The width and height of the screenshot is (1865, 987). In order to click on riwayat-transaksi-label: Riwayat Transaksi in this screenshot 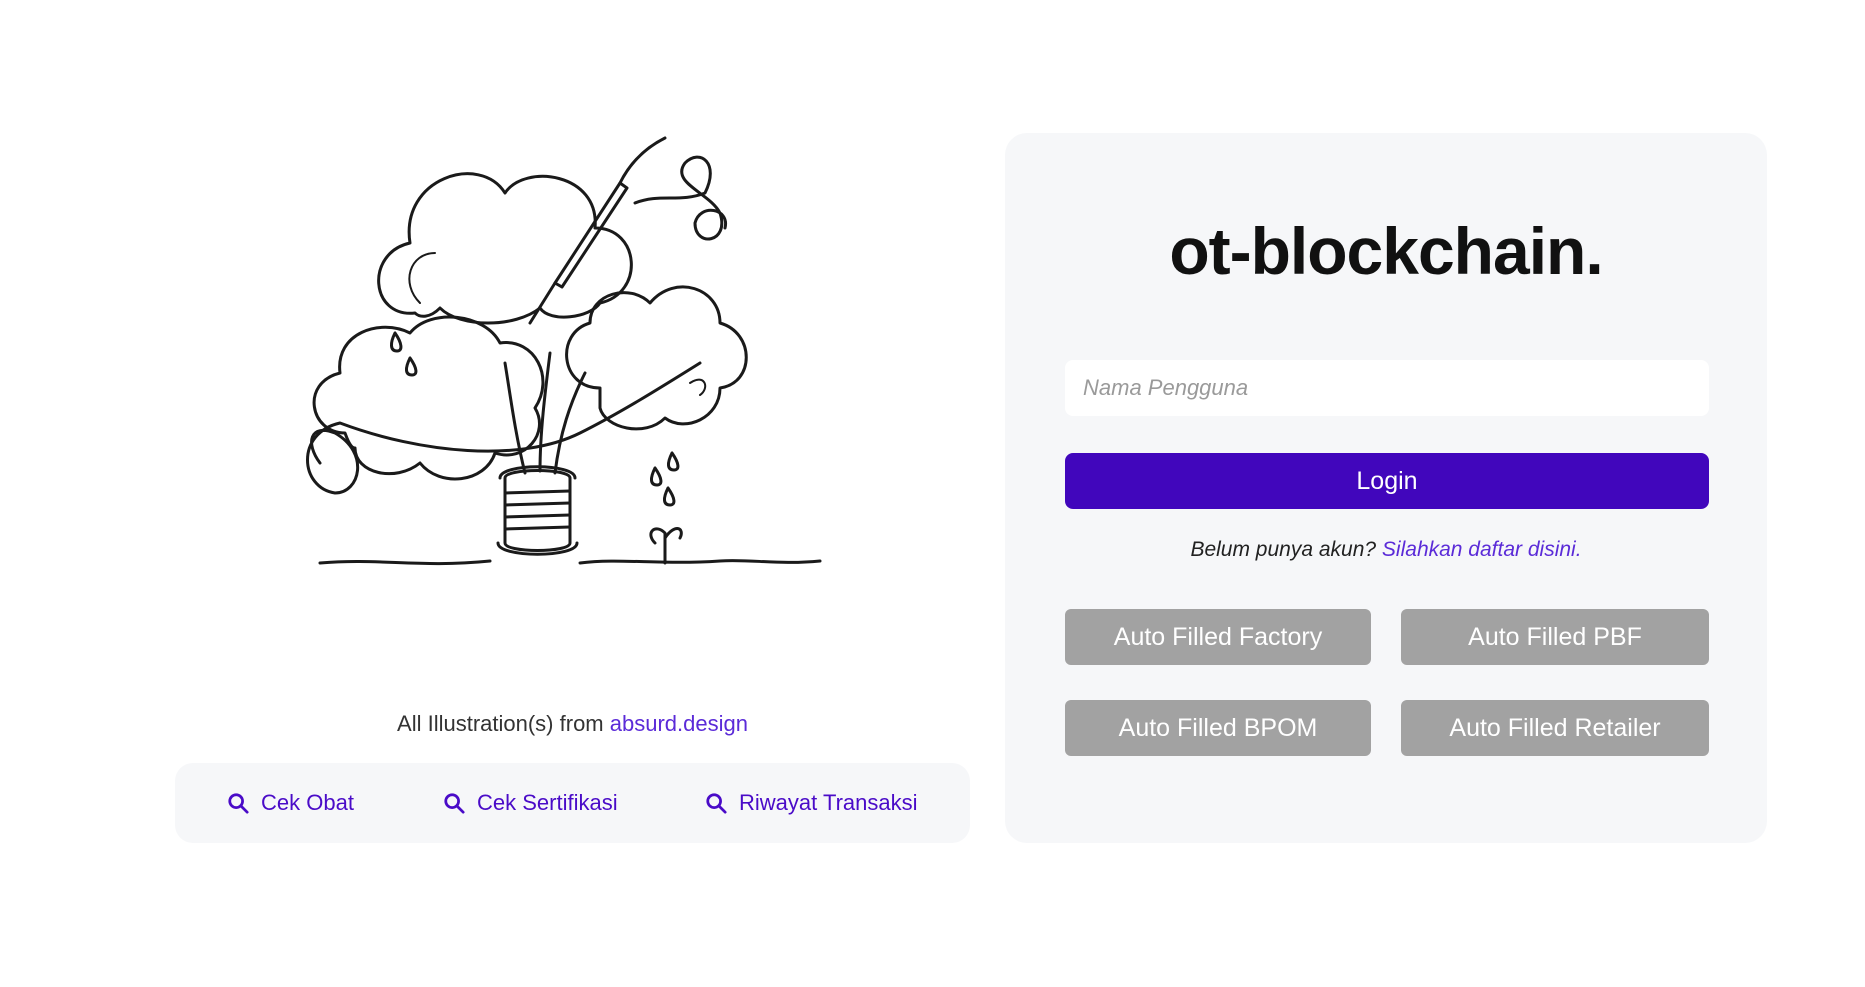, I will do `click(828, 802)`.